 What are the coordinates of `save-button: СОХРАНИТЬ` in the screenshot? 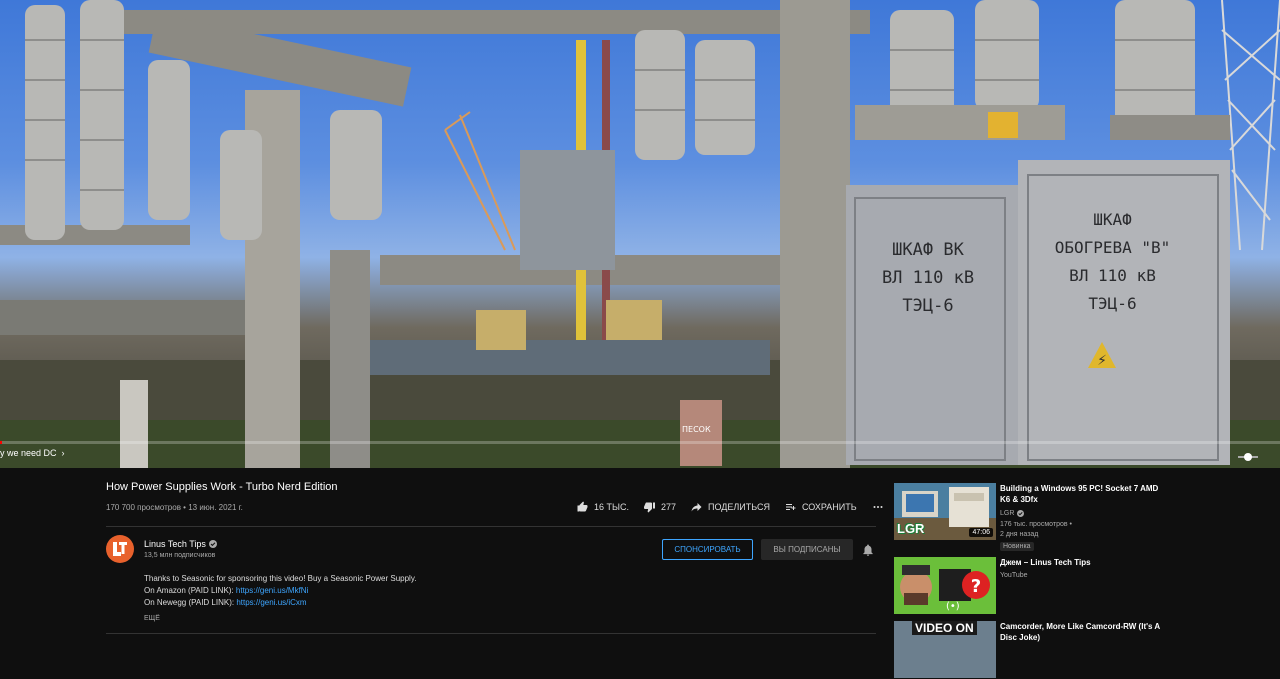 It's located at (820, 507).